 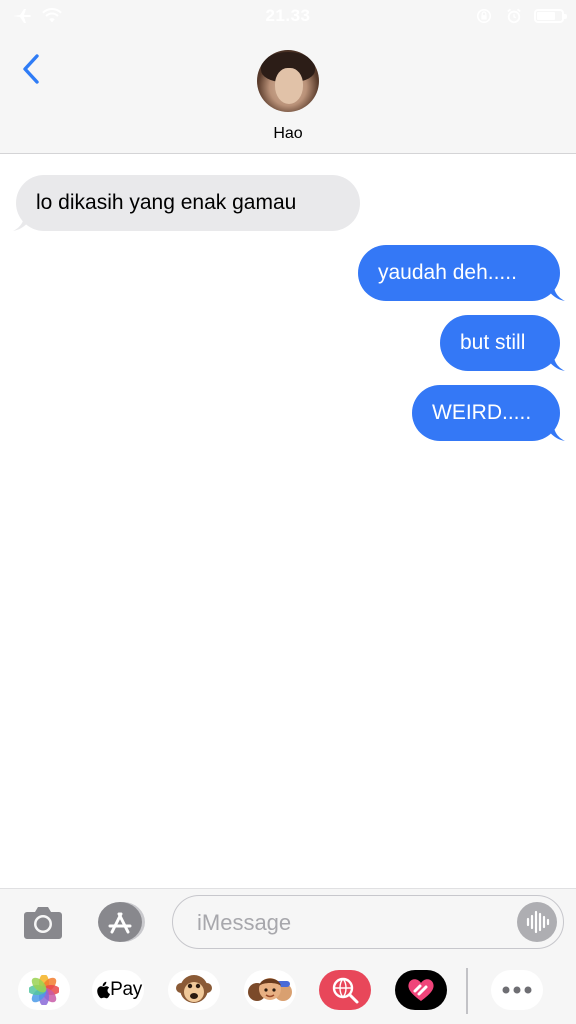 I want to click on chevron-left-icon, so click(x=31, y=69).